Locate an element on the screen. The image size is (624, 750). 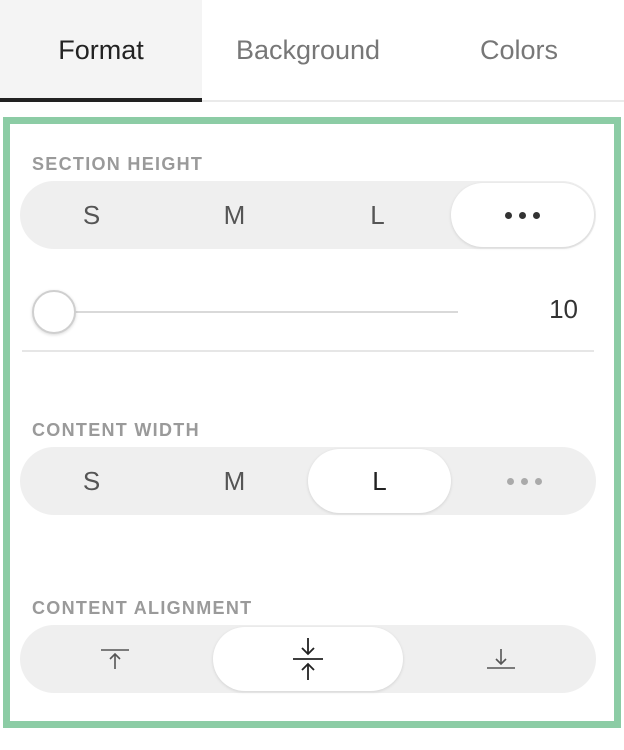
align-top-icon is located at coordinates (115, 659).